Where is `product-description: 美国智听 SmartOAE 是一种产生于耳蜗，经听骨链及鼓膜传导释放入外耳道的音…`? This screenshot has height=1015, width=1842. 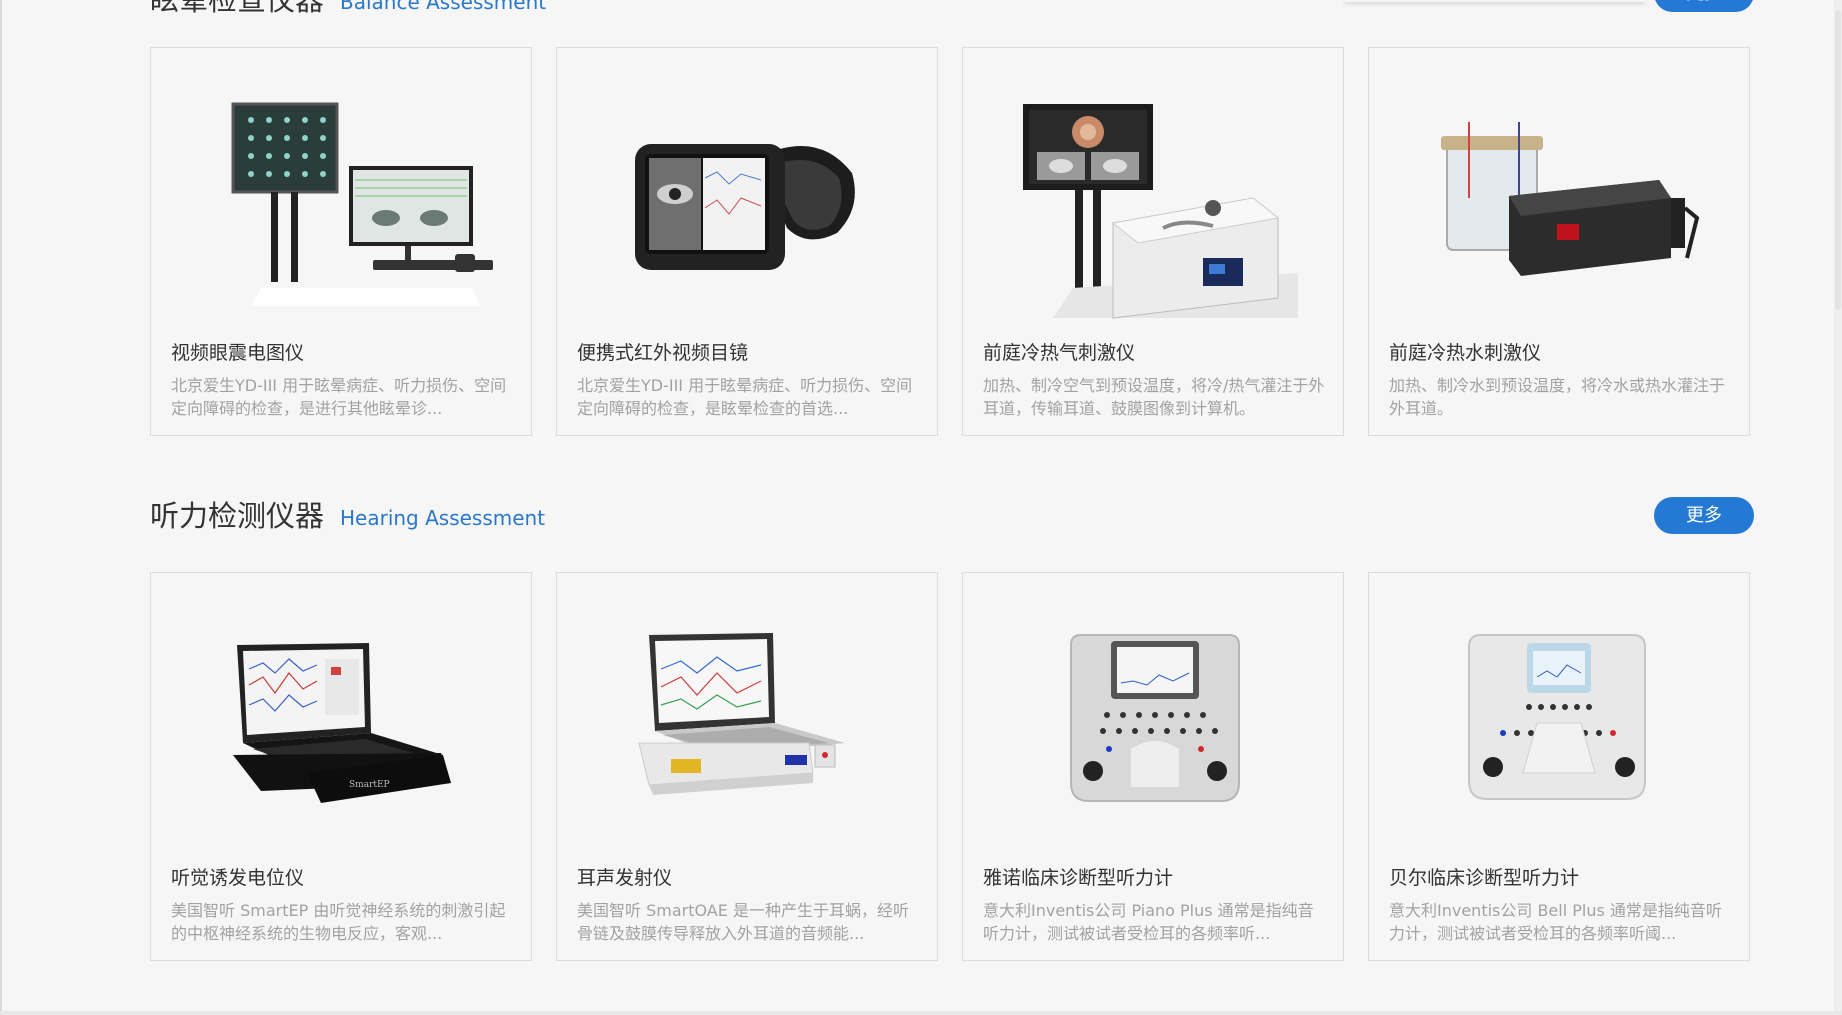 product-description: 美国智听 SmartOAE 是一种产生于耳蜗，经听骨链及鼓膜传导释放入外耳道的音… is located at coordinates (743, 922).